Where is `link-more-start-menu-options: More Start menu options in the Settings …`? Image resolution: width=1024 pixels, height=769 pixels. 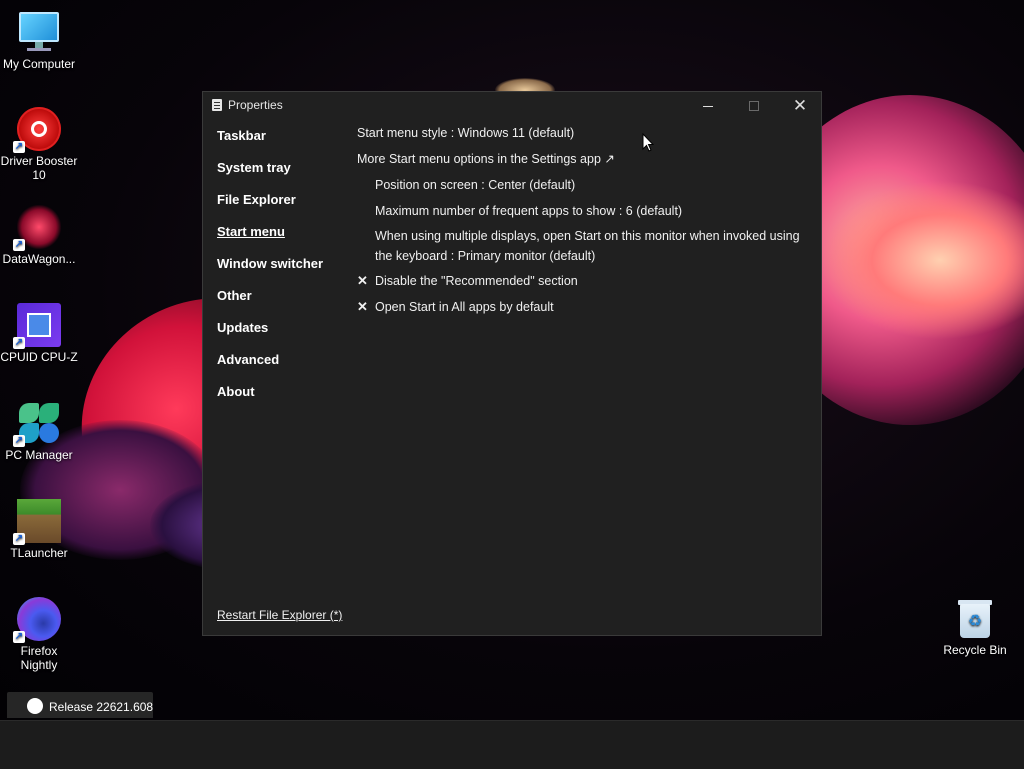
link-more-start-menu-options: More Start menu options in the Settings … is located at coordinates (582, 159).